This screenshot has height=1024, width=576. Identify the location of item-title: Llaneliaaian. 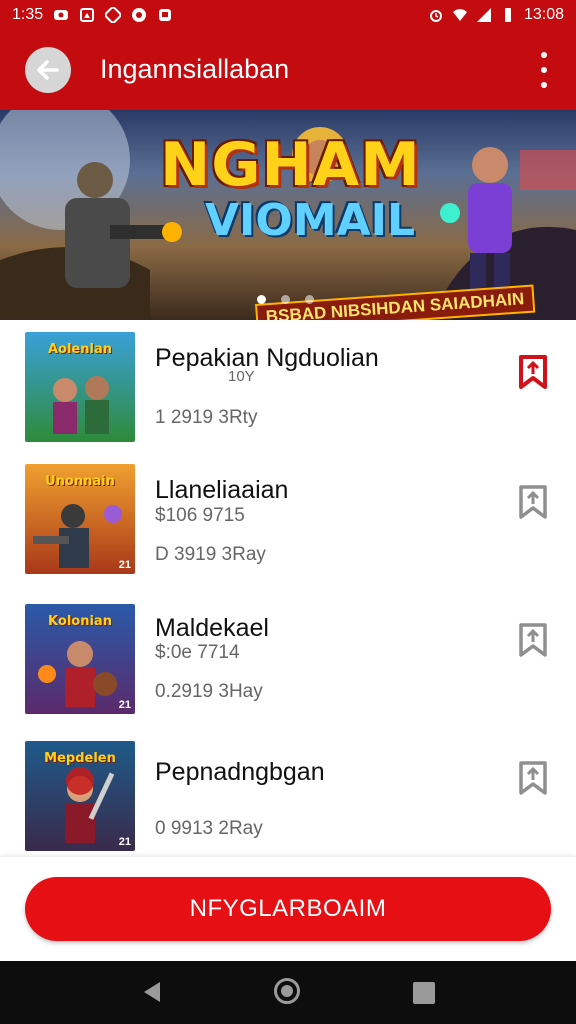
(222, 490).